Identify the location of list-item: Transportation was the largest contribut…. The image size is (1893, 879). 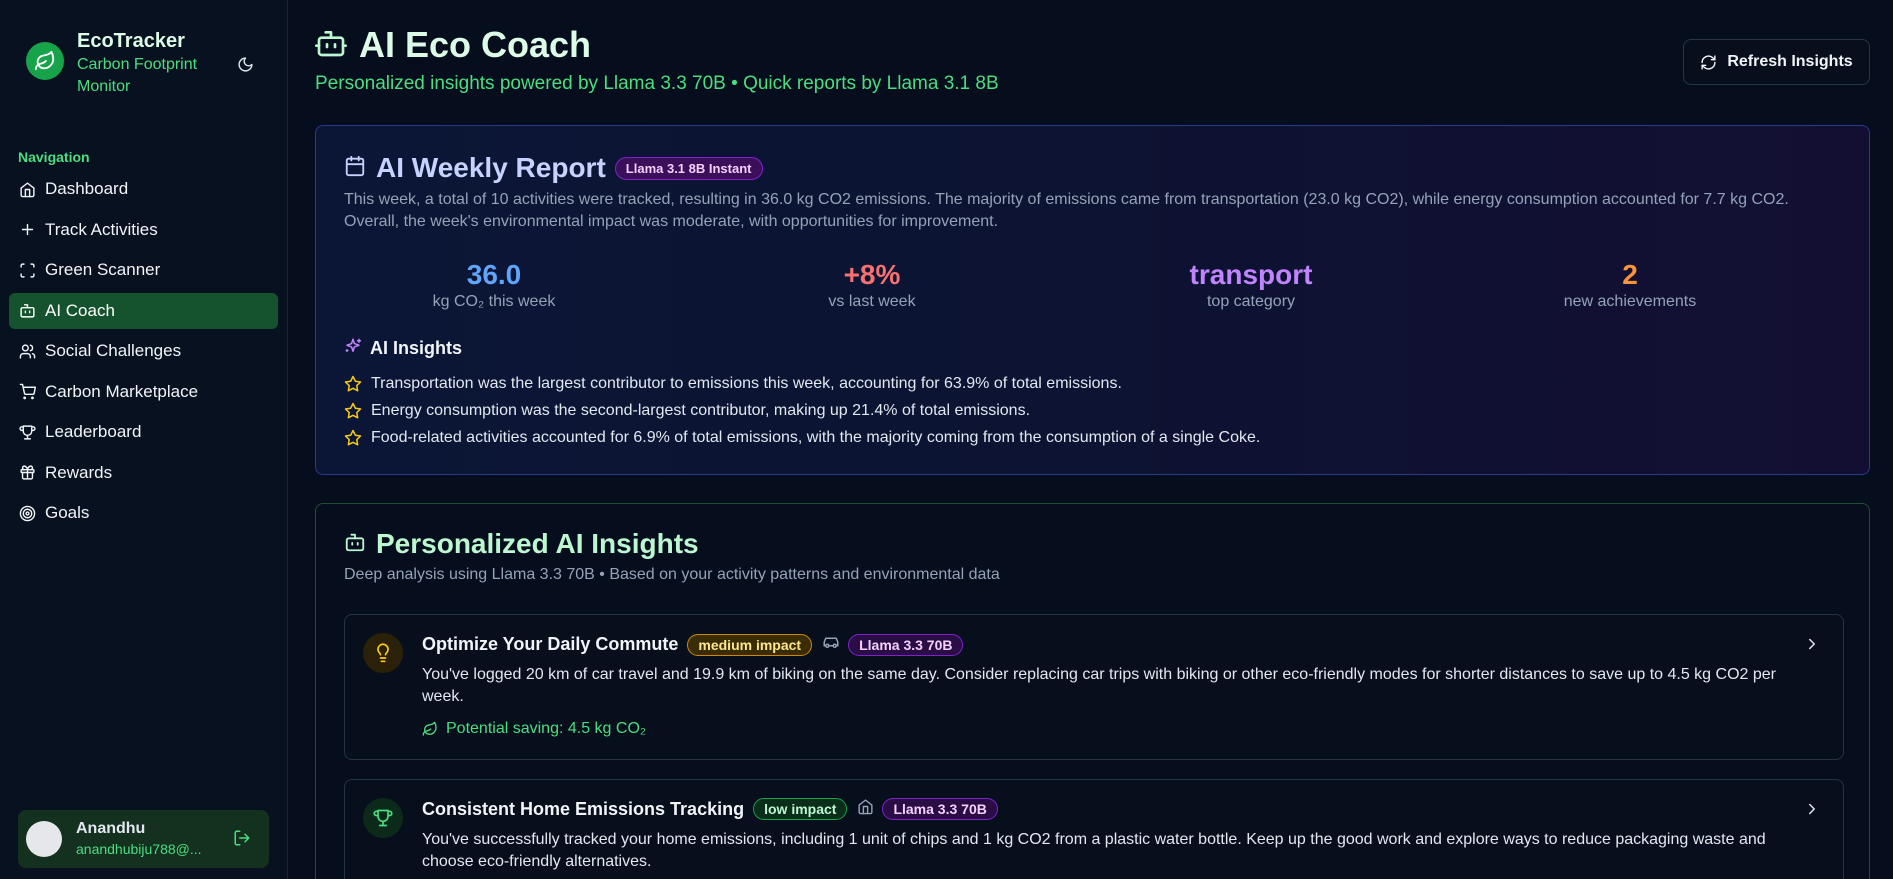
(802, 383).